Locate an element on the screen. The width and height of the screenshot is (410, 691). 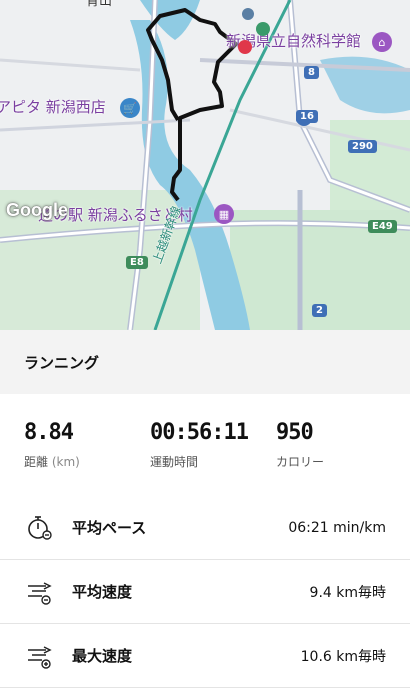
stats-summary: 8.84 距離 (km) 00:56:11 運動時間 950 カロリー is located at coordinates (205, 450).